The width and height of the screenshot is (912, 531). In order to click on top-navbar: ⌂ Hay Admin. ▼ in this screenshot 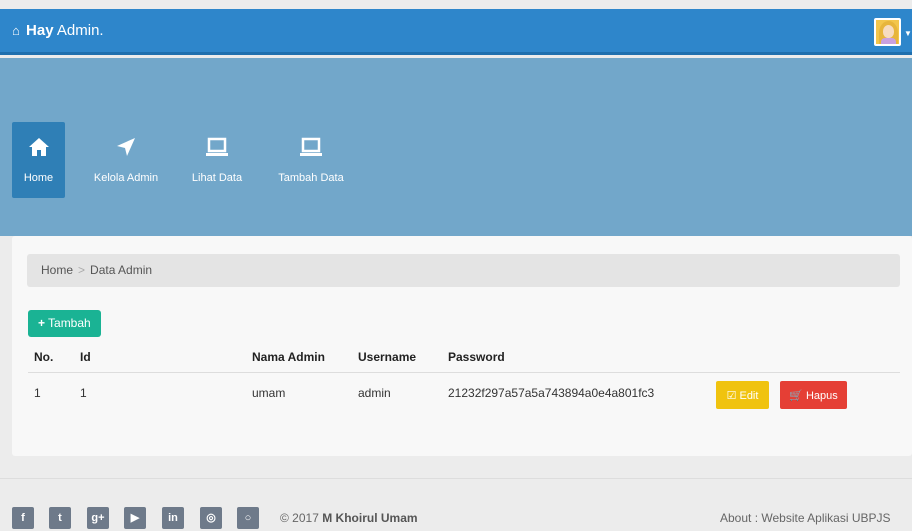, I will do `click(456, 32)`.